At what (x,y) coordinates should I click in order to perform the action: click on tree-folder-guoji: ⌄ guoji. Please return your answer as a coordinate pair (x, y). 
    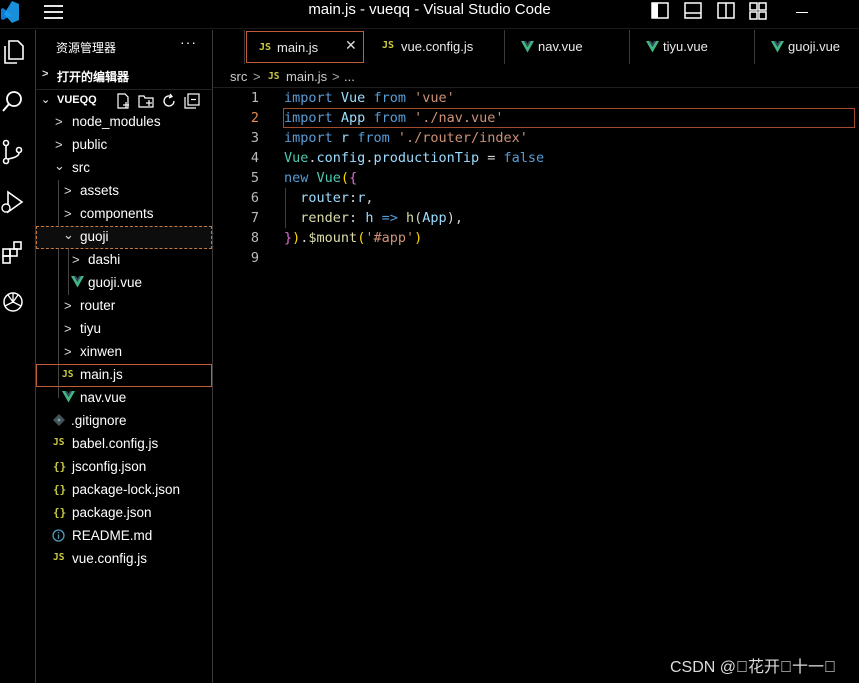
    Looking at the image, I should click on (124, 237).